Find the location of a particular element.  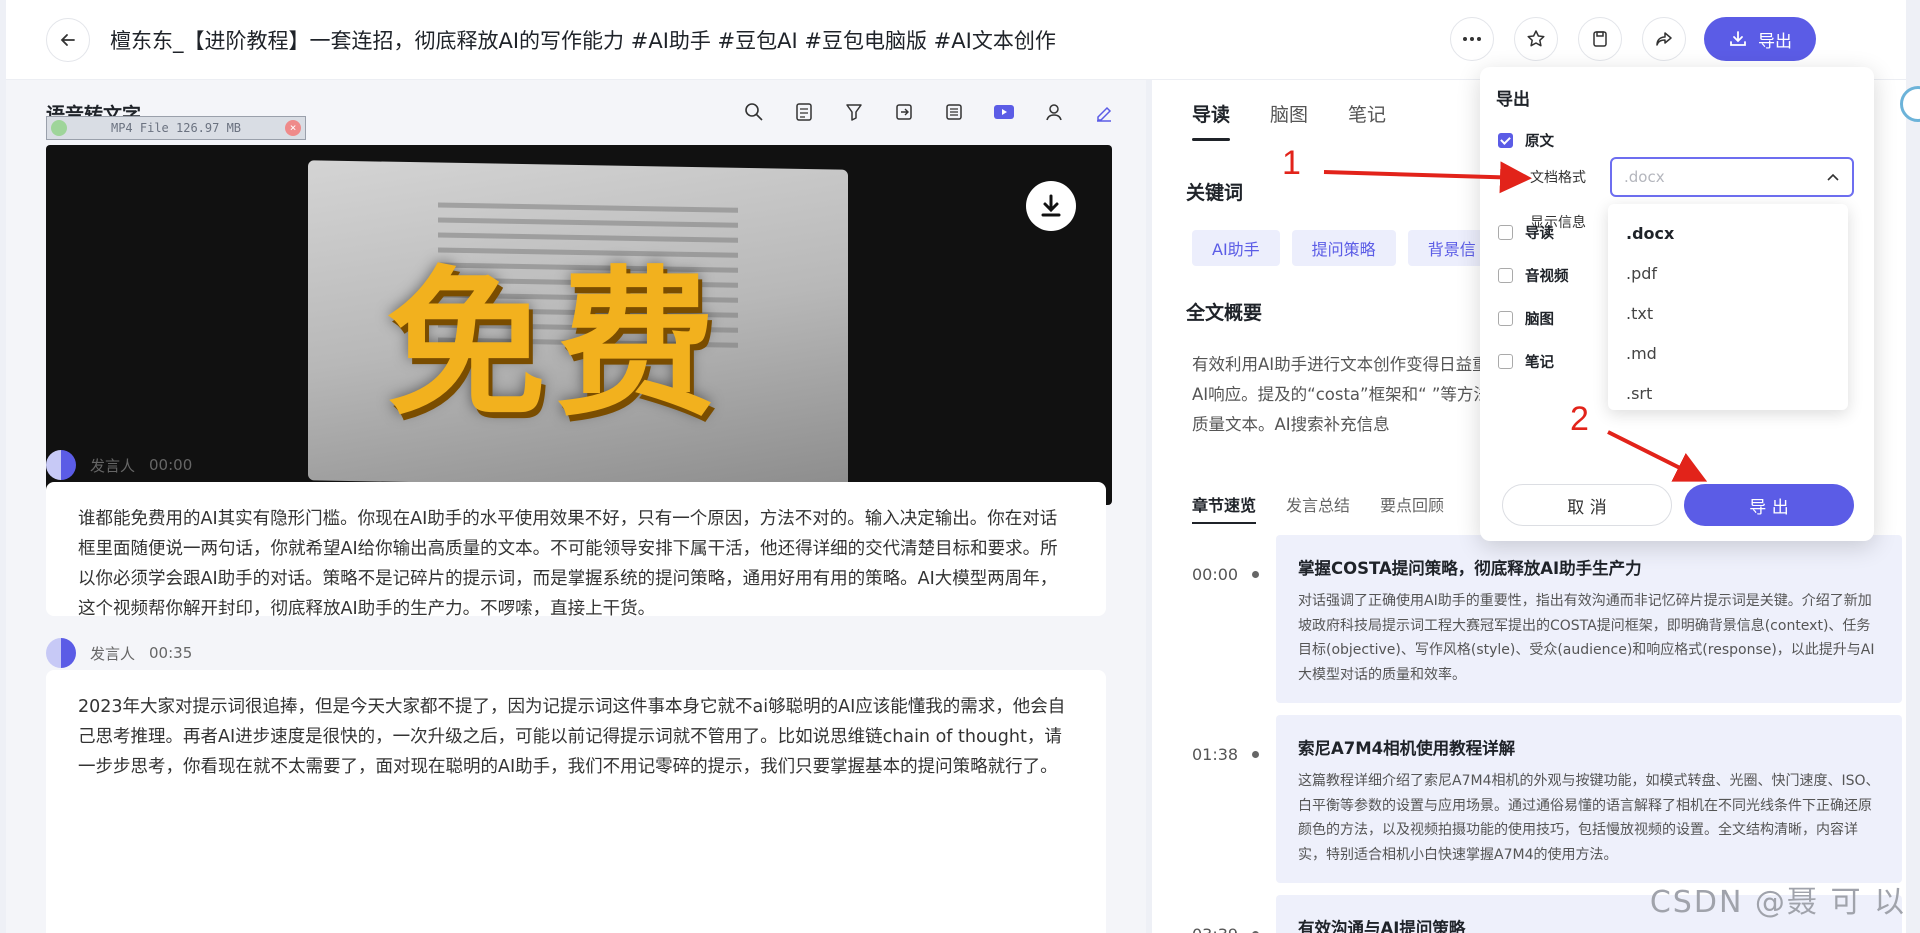

watermark: CSDN @聂 可 以 is located at coordinates (1777, 902).